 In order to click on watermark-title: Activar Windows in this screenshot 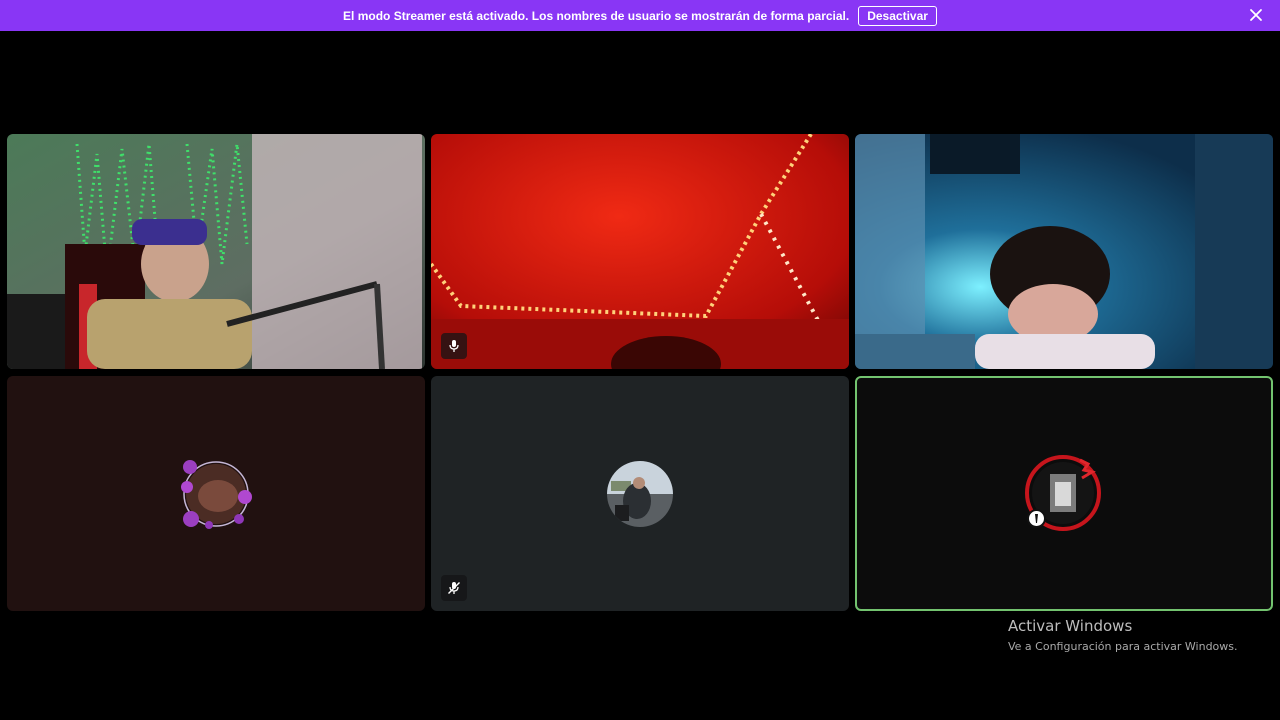, I will do `click(1070, 626)`.